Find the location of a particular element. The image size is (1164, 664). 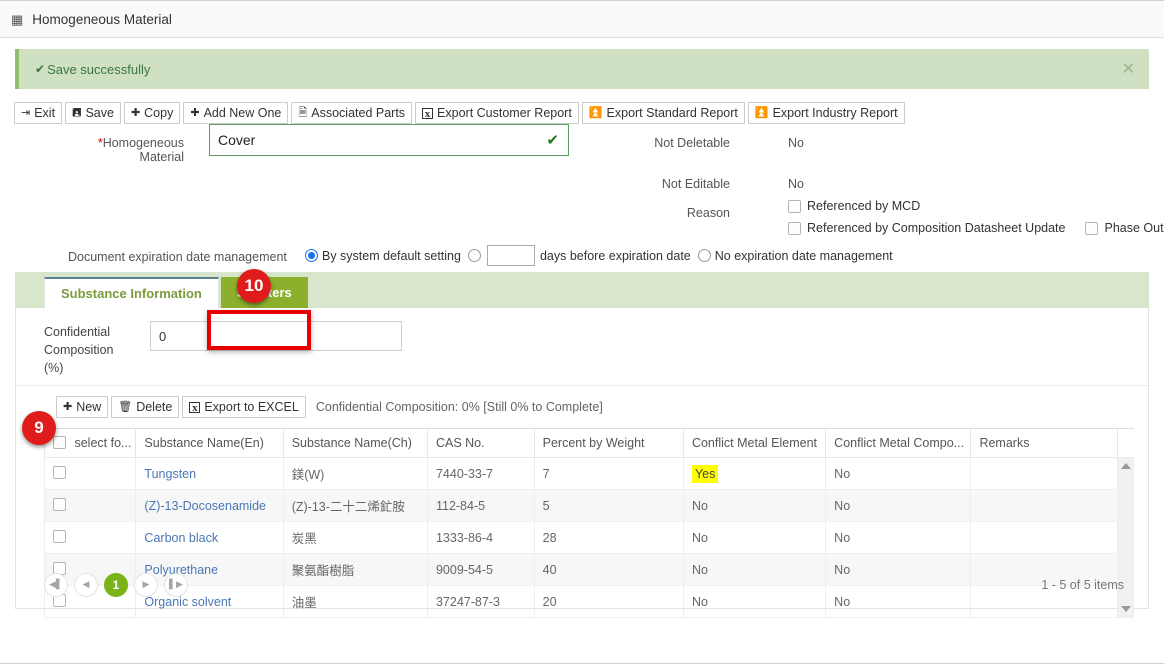

cell-percent-by-weight: 5 is located at coordinates (608, 505).